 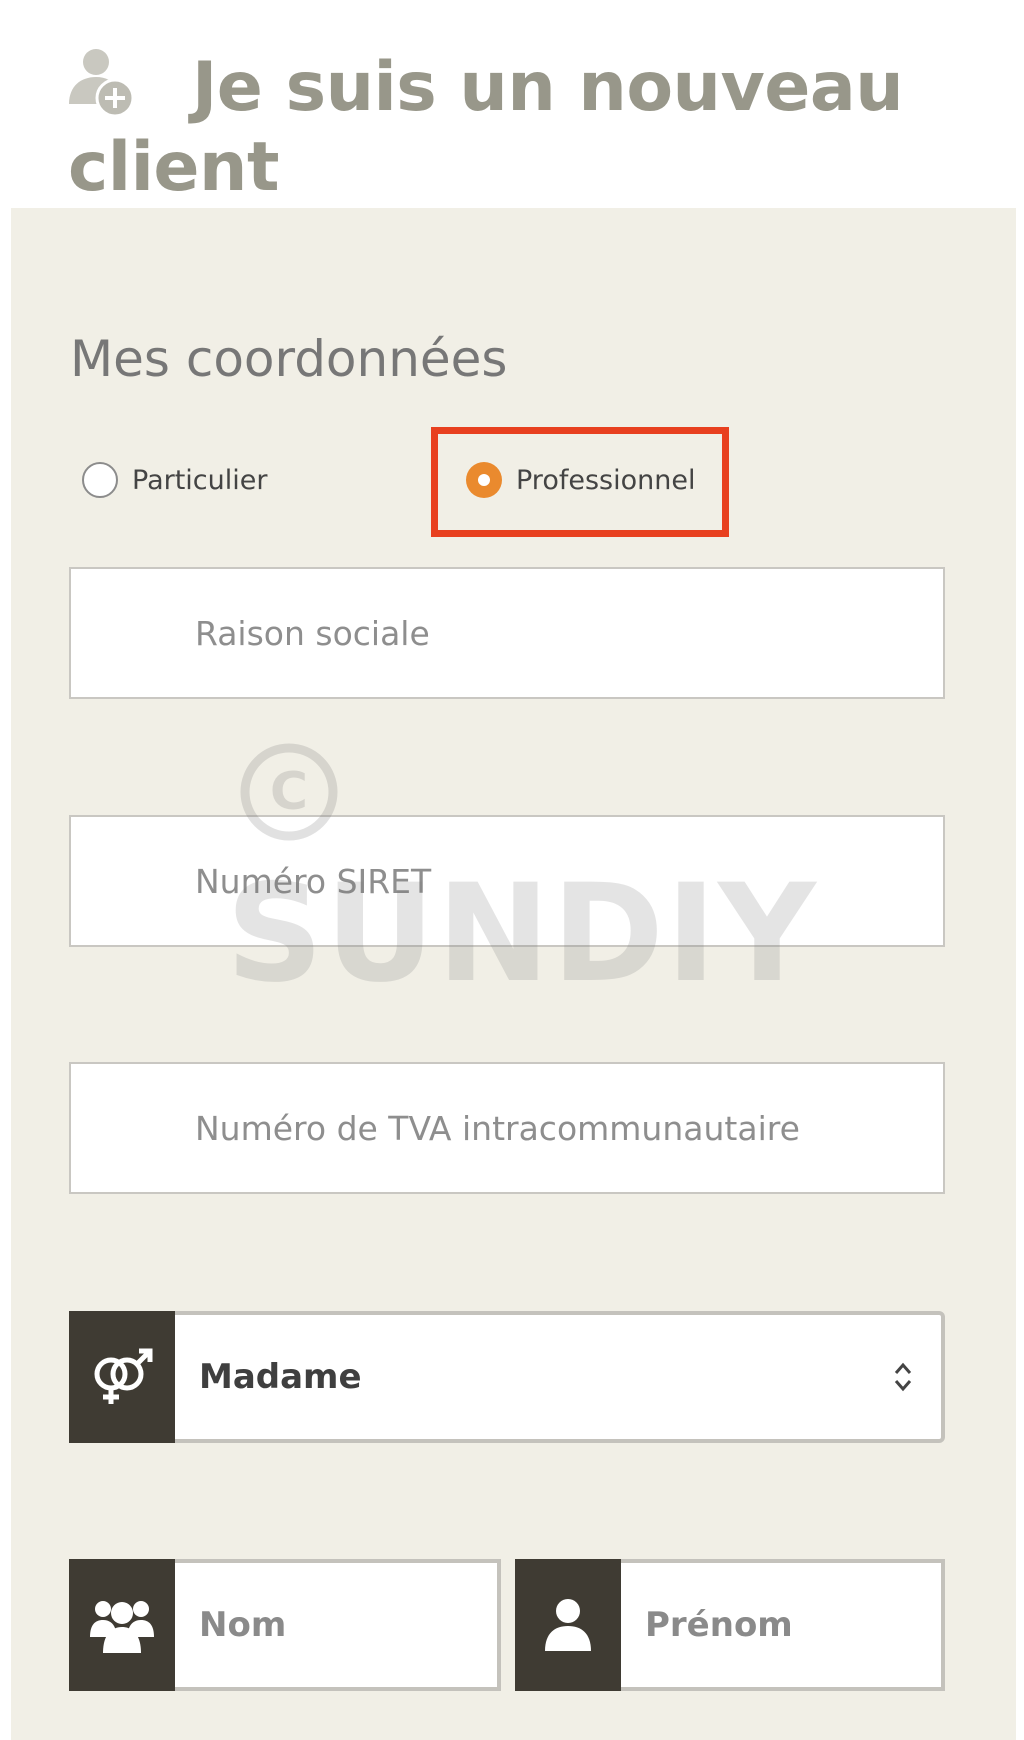 I want to click on group-icon, so click(x=122, y=1627).